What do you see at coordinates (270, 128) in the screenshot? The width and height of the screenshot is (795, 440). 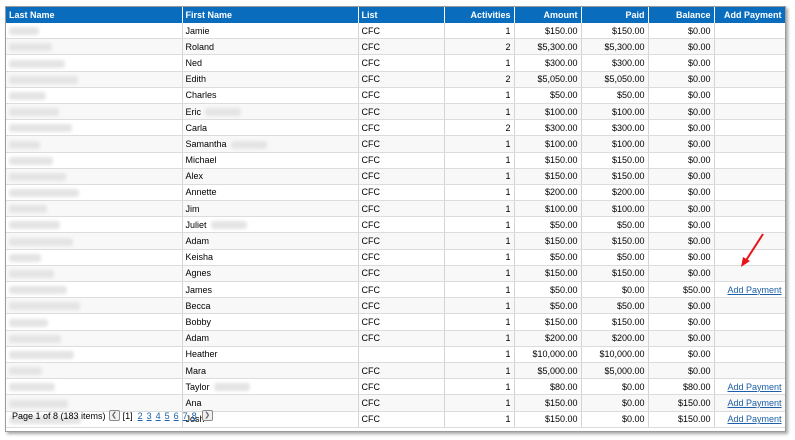 I see `cell-first-name: Carla` at bounding box center [270, 128].